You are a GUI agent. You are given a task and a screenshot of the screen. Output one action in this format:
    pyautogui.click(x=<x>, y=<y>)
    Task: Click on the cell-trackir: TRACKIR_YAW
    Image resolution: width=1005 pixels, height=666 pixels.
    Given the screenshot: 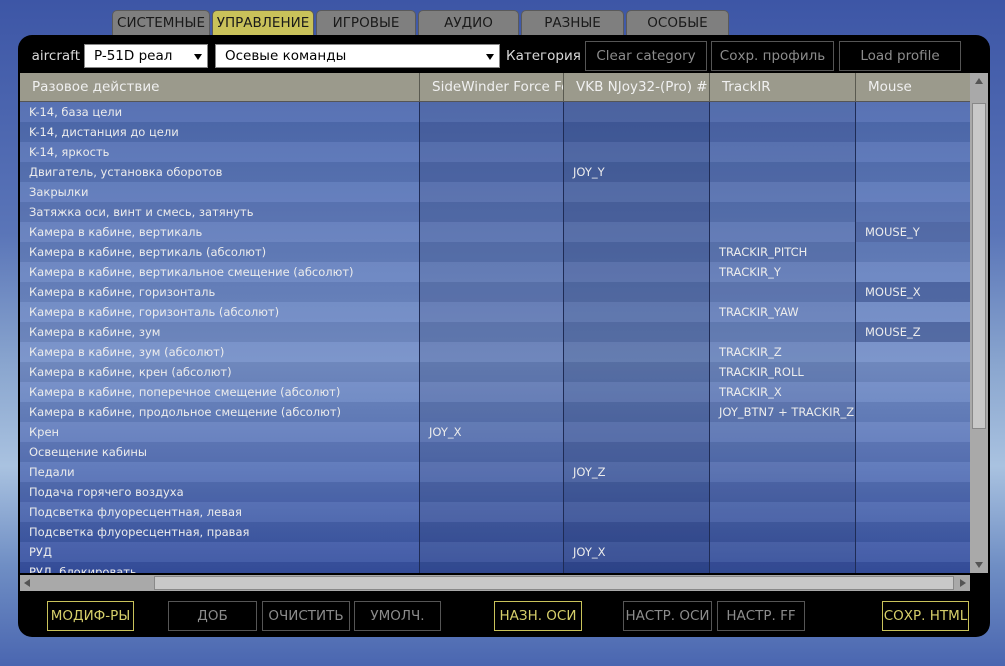 What is the action you would take?
    pyautogui.click(x=783, y=312)
    